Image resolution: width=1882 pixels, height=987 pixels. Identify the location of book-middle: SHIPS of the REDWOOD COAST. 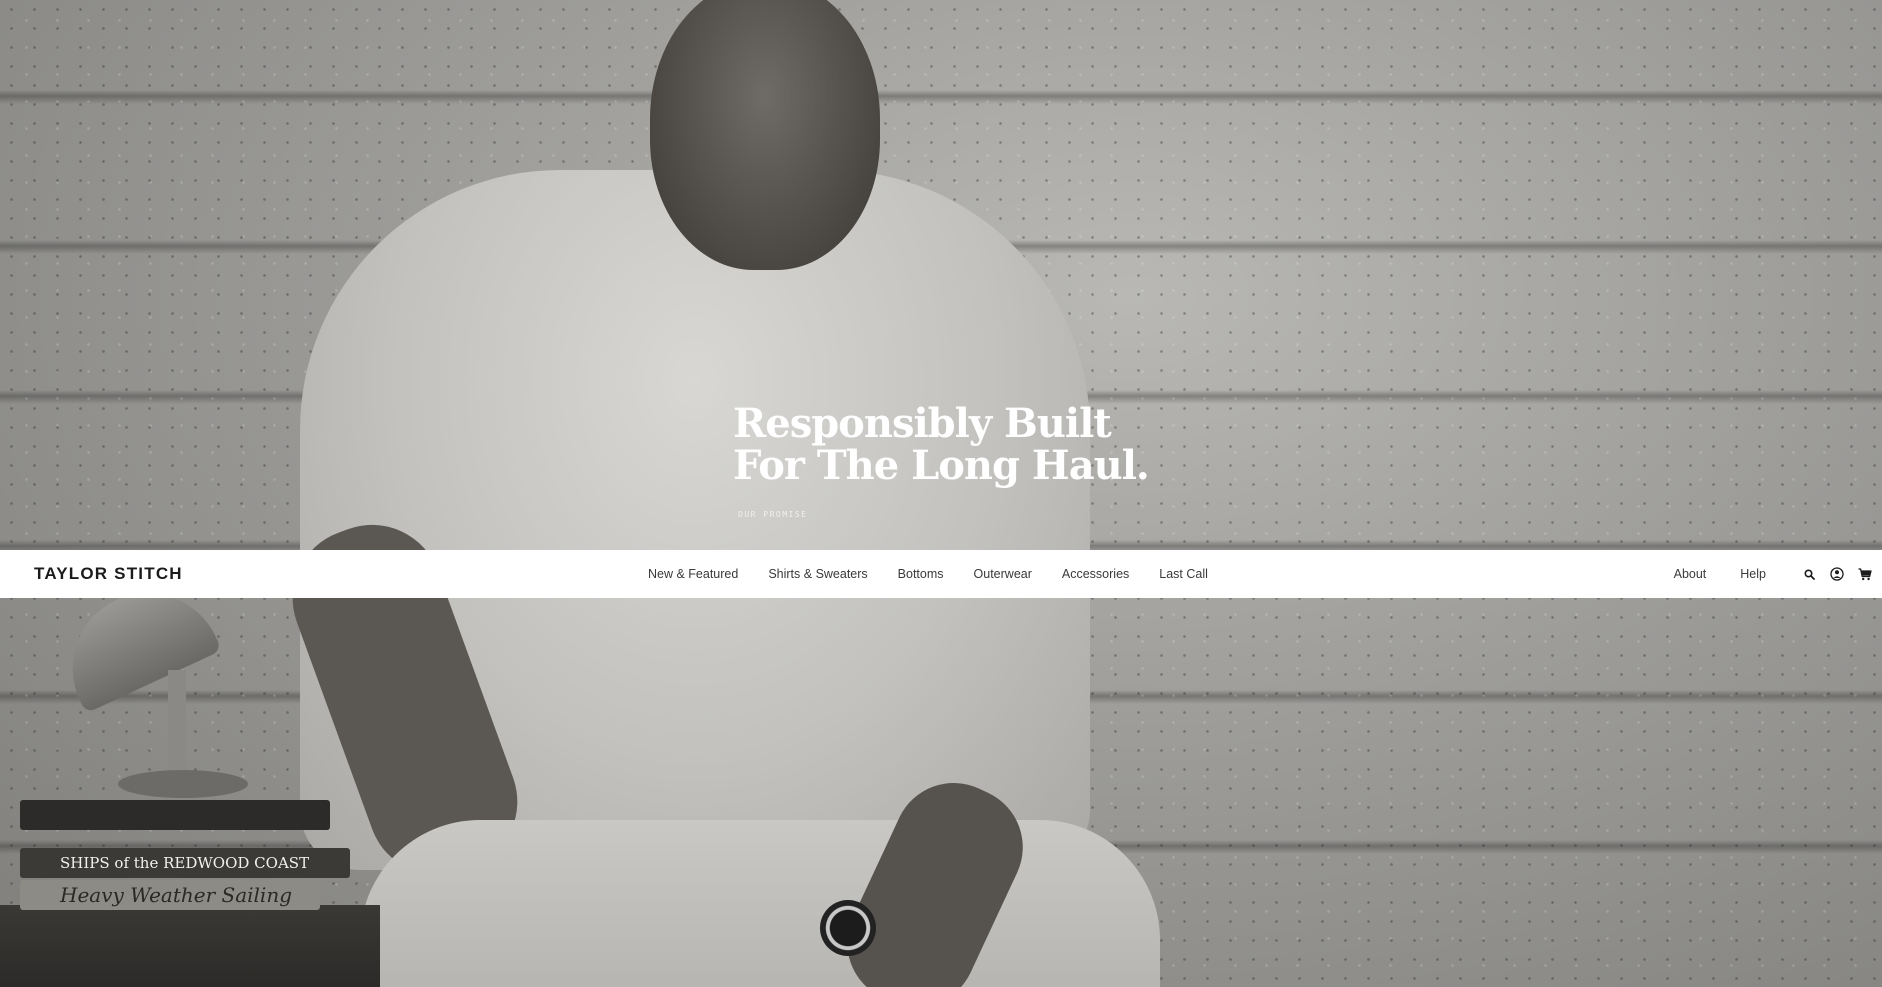
(185, 863).